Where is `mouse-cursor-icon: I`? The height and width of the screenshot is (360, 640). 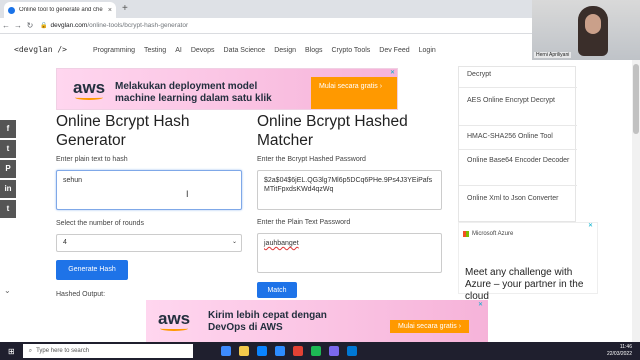
mouse-cursor-icon: I is located at coordinates (187, 194).